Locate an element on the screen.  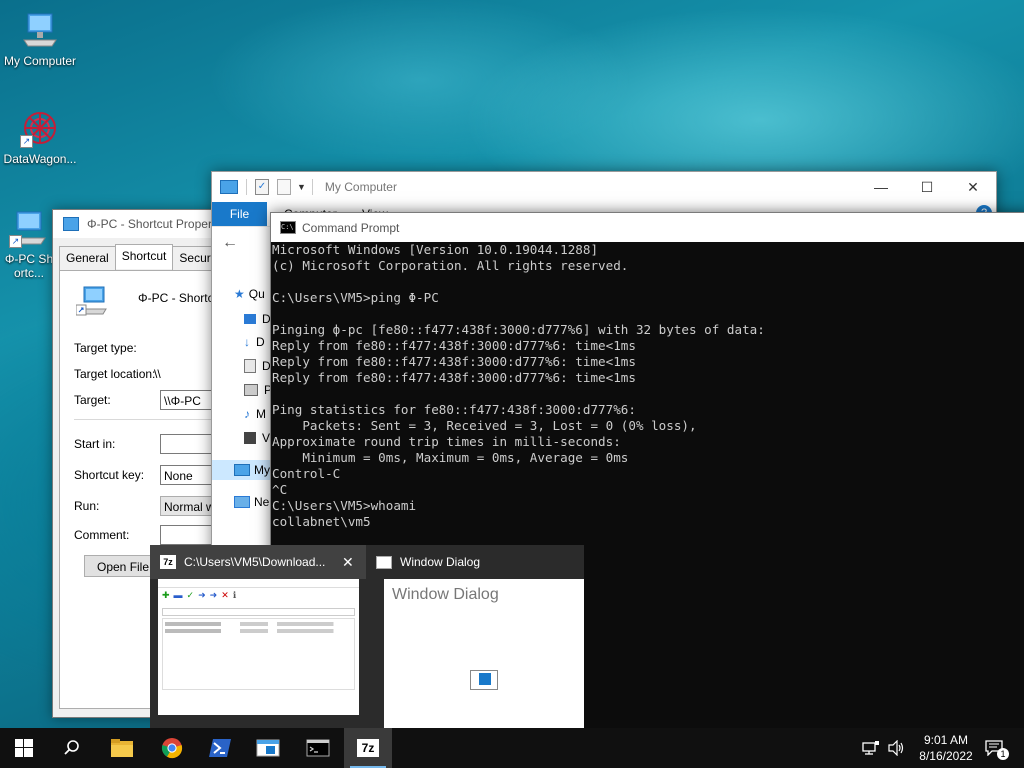
7zip-icon: 7z is located at coordinates (368, 748).